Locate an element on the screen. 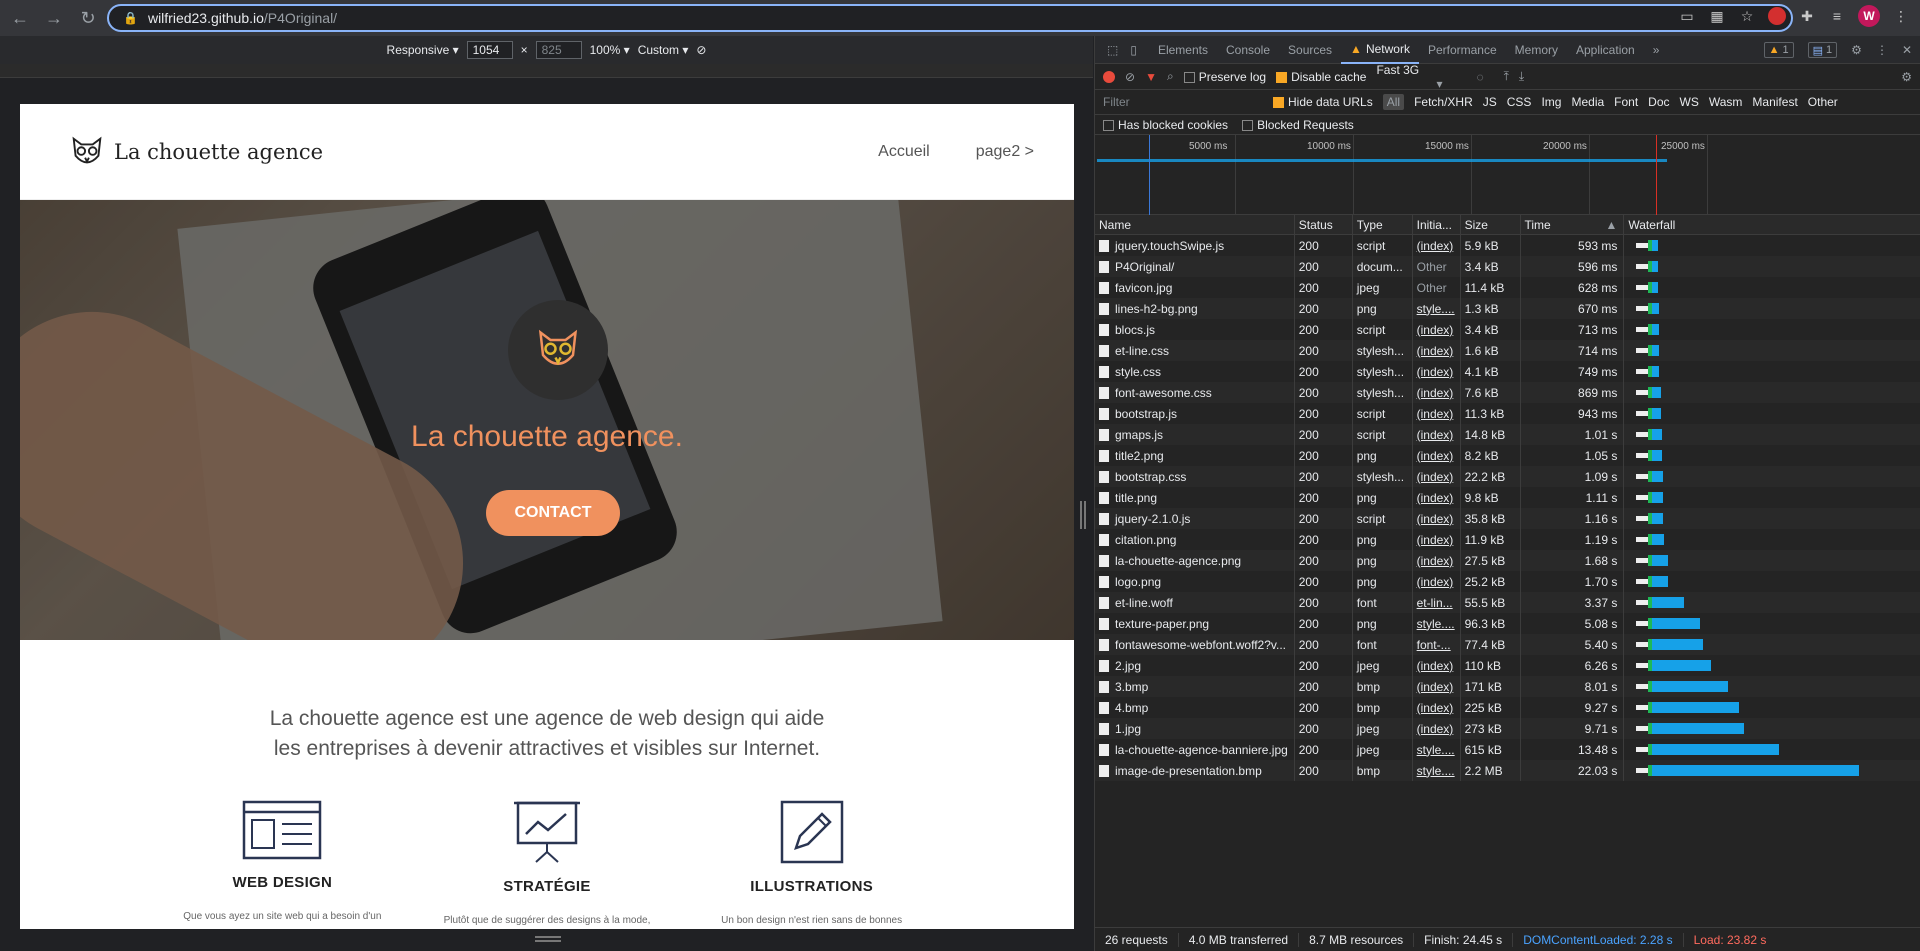  back-icon: ← is located at coordinates (20, 18).